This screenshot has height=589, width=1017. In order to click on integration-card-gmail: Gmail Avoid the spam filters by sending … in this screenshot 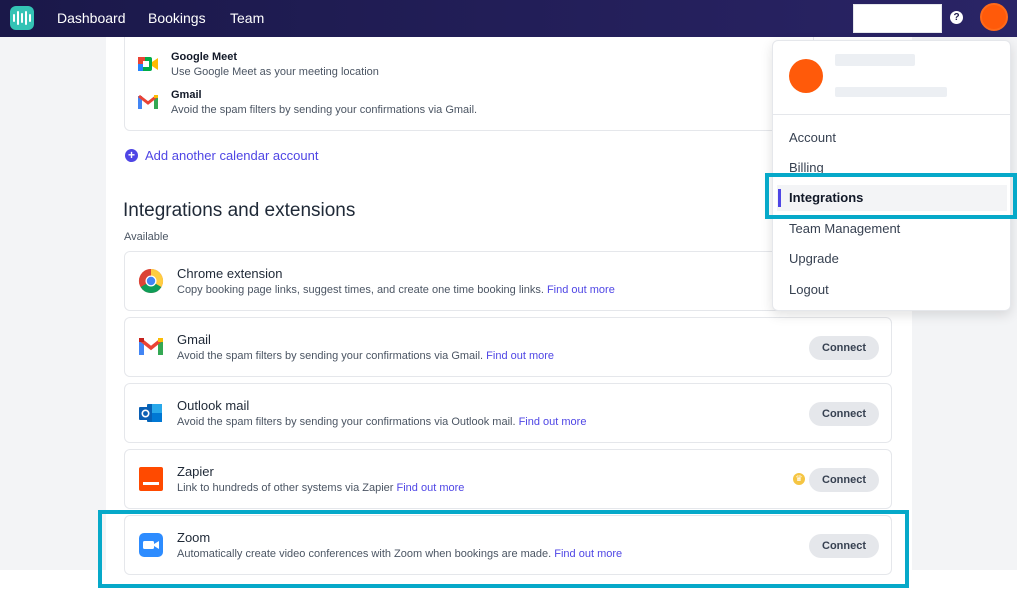, I will do `click(508, 347)`.